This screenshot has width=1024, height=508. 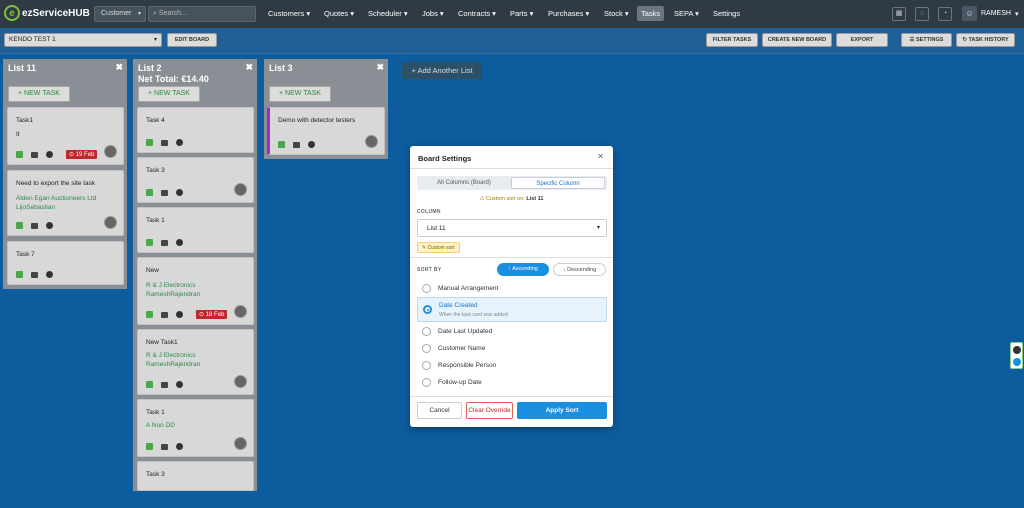 I want to click on lightbulb-icon: ◌, so click(x=922, y=14).